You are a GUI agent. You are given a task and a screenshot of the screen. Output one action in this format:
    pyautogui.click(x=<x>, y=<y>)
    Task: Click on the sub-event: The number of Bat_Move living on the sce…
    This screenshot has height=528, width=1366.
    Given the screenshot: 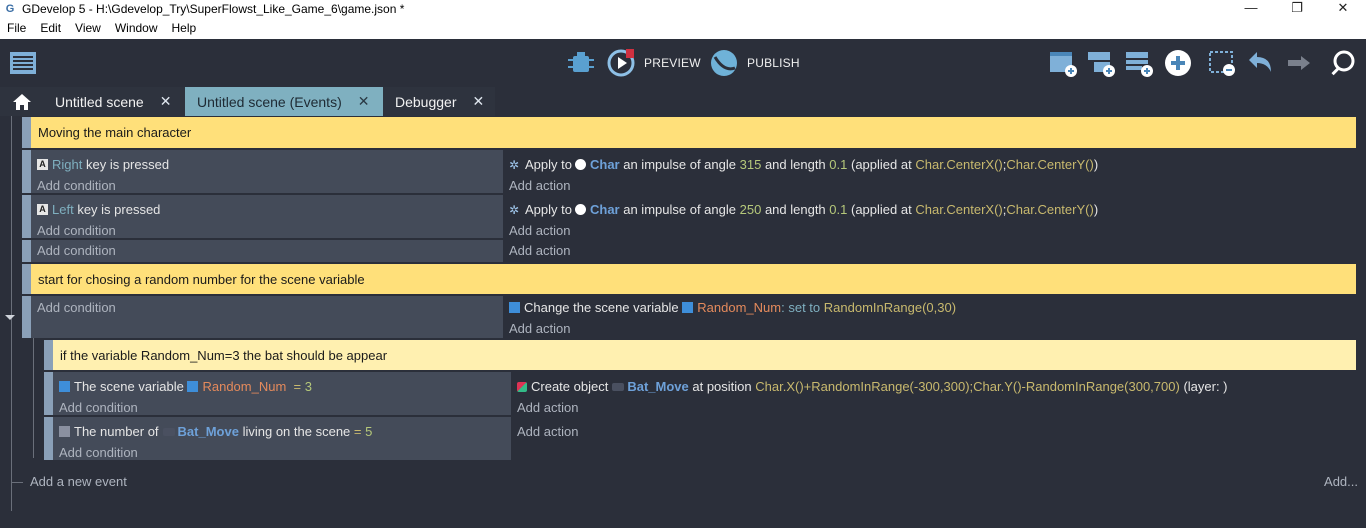 What is the action you would take?
    pyautogui.click(x=700, y=438)
    